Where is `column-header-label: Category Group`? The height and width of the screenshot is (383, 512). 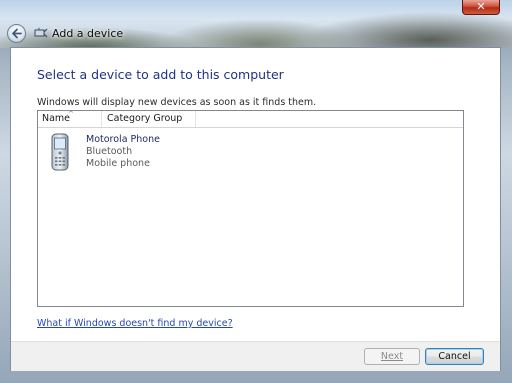 column-header-label: Category Group is located at coordinates (145, 118).